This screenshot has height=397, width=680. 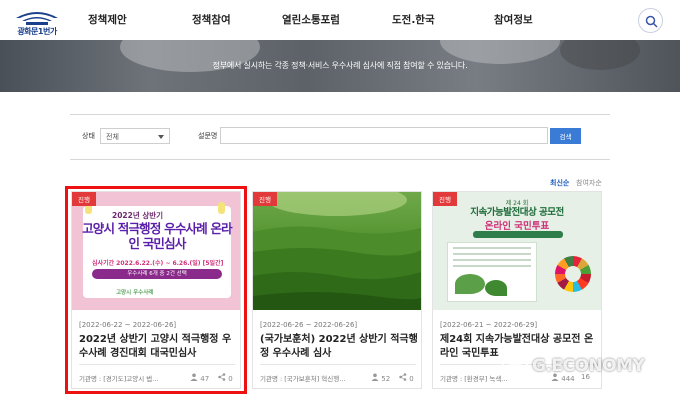 What do you see at coordinates (311, 19) in the screenshot?
I see `nav-open-forum: 열린소통포럼` at bounding box center [311, 19].